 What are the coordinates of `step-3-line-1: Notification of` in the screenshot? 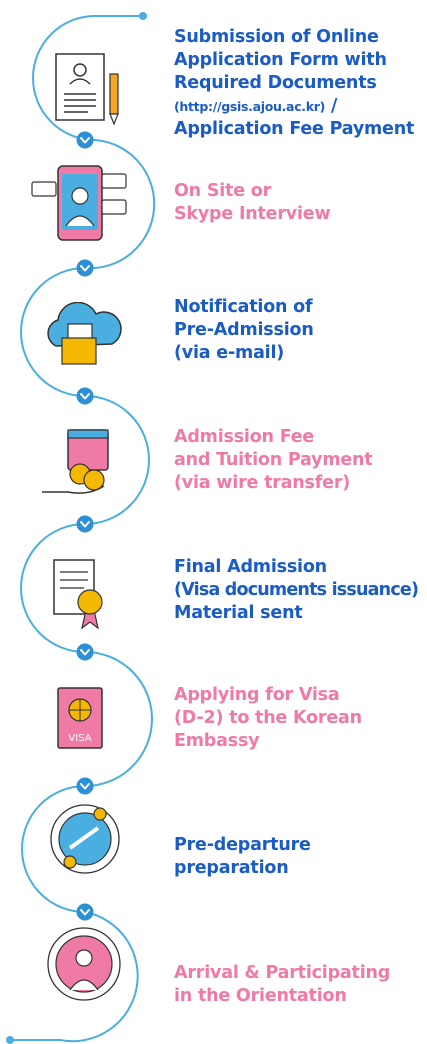 It's located at (243, 307).